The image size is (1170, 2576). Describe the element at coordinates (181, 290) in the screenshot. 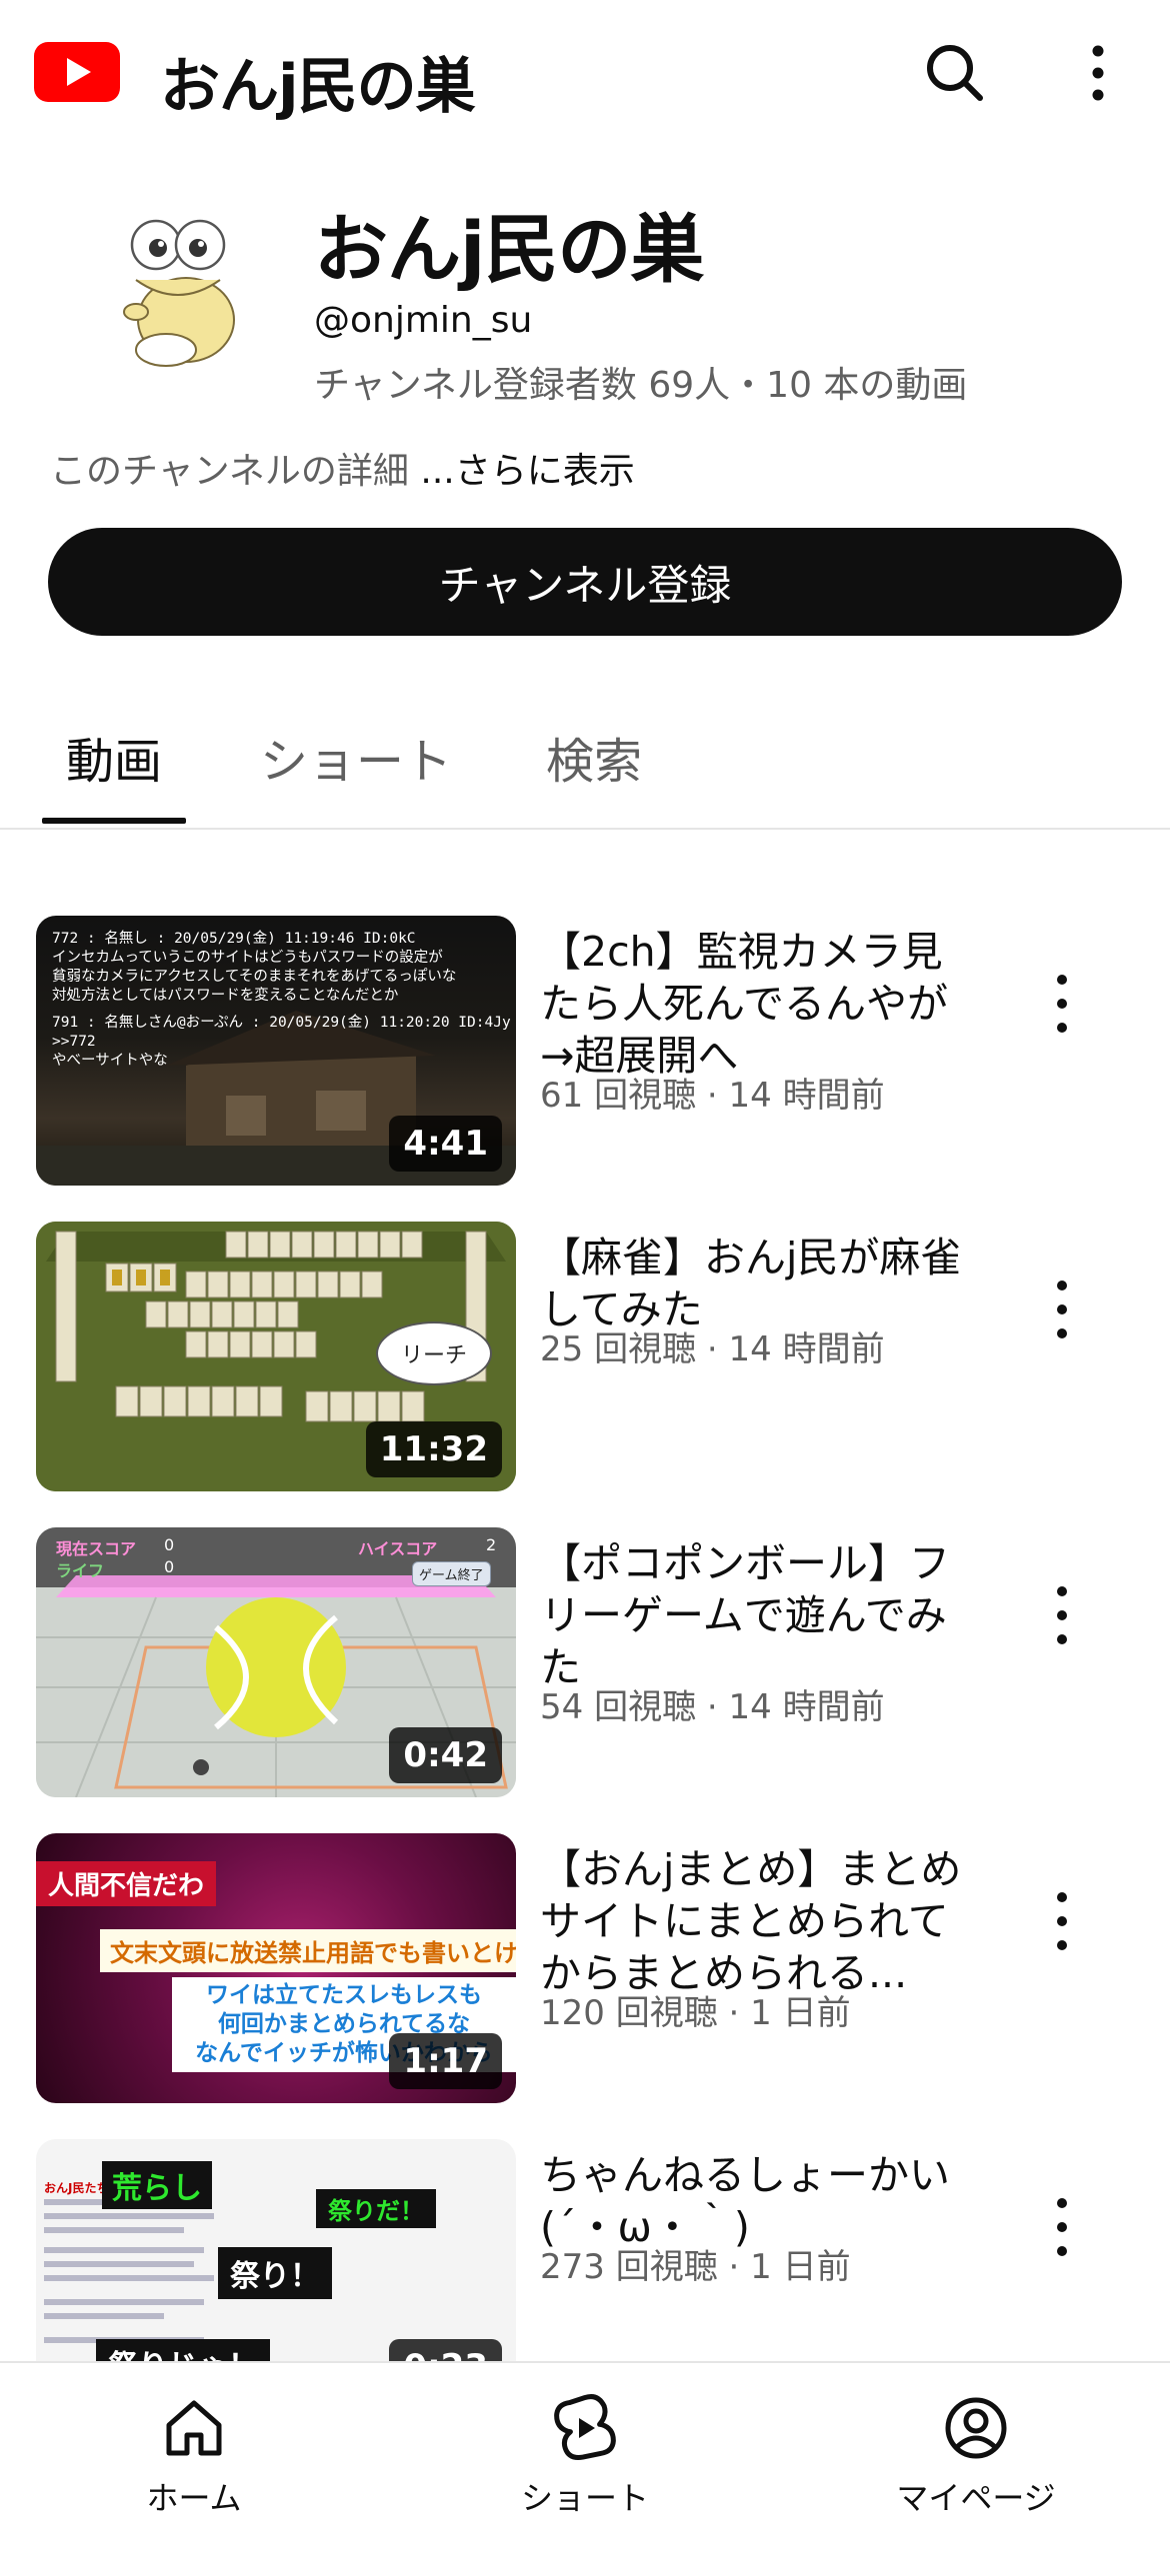

I see `channel-avatar` at that location.